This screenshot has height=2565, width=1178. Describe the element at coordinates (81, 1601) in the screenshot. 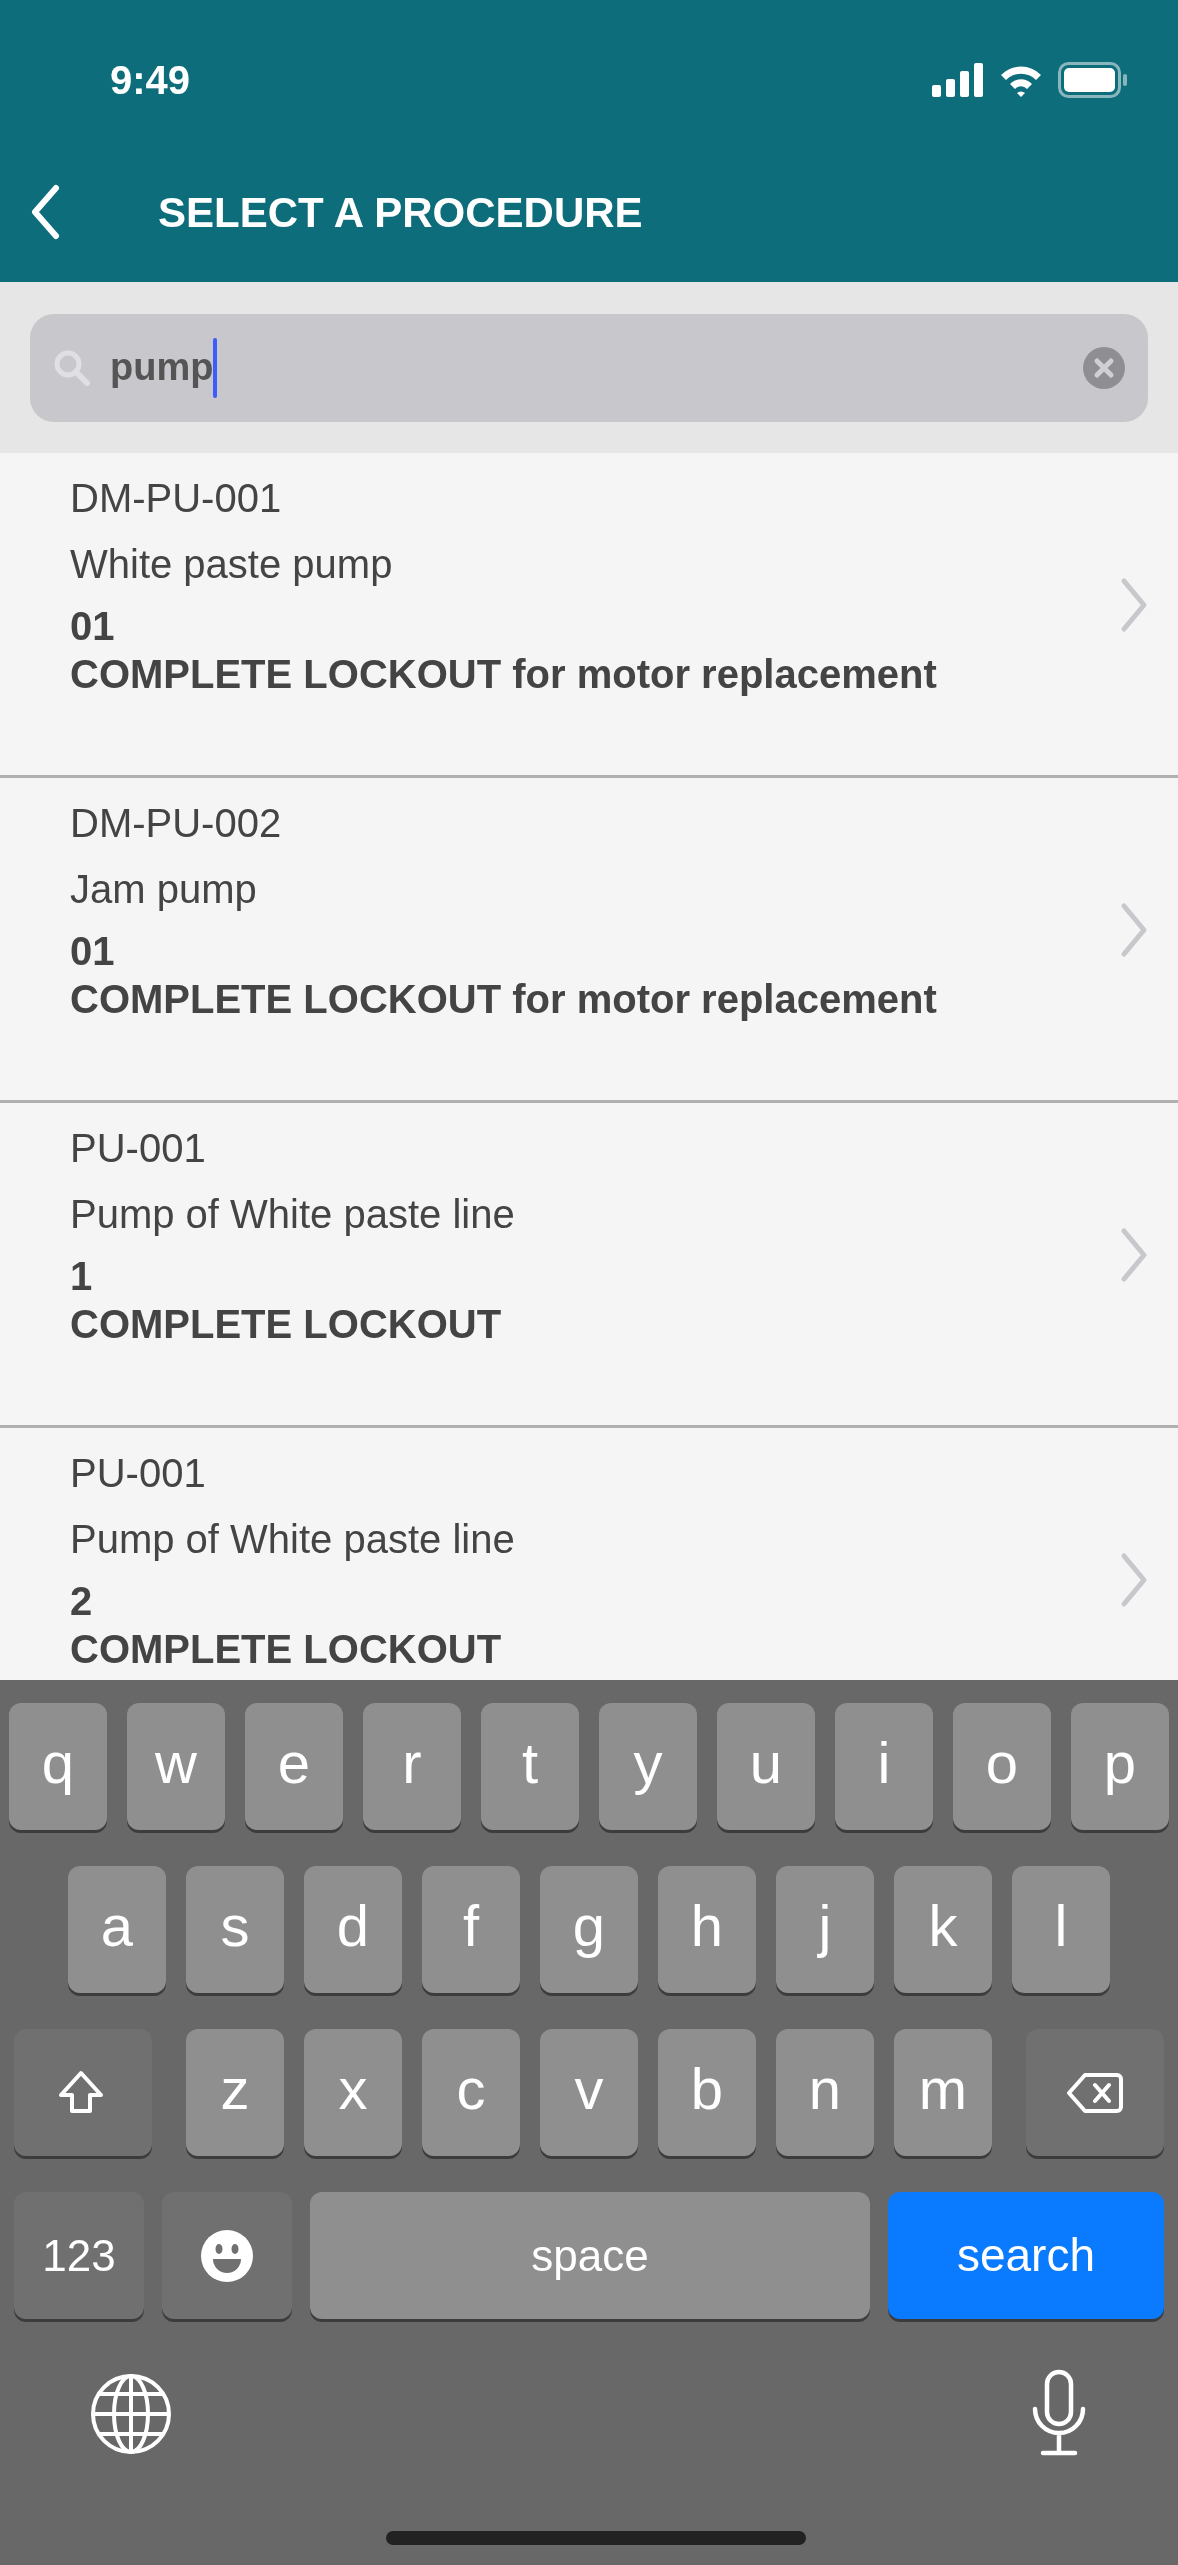

I see `procedure-number: 2` at that location.